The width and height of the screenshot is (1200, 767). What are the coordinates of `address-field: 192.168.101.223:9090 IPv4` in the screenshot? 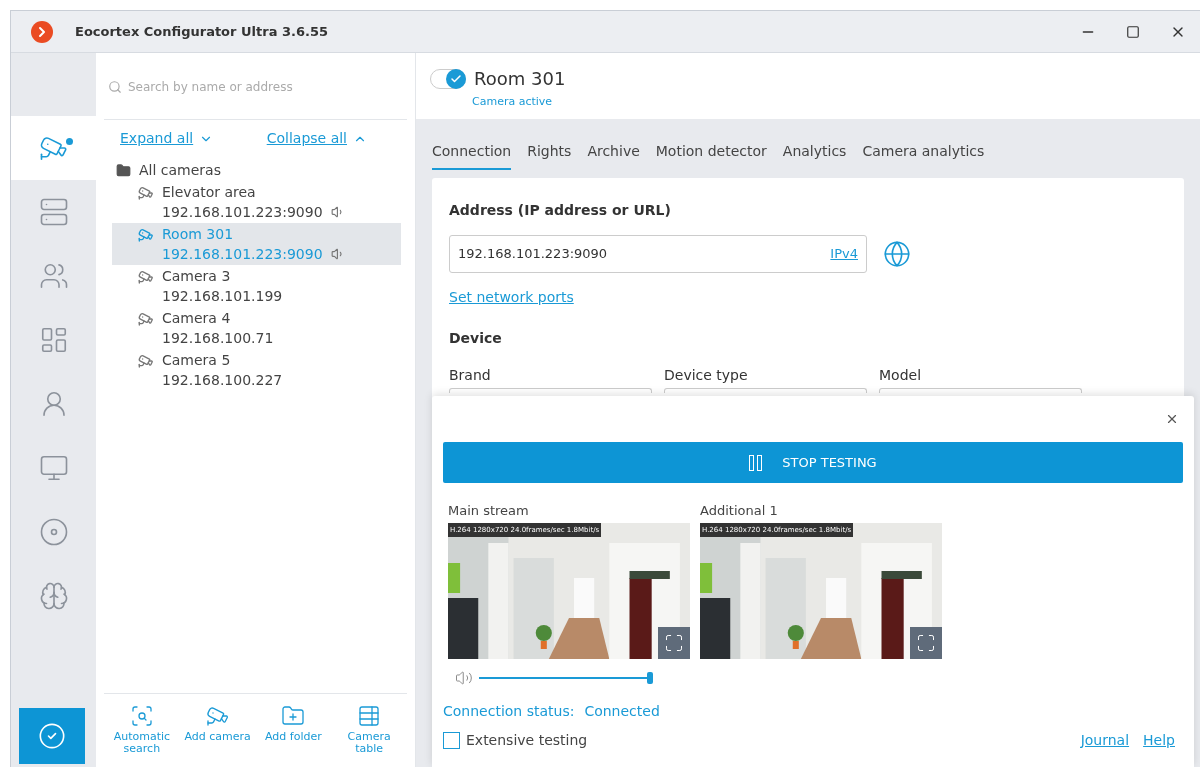 It's located at (658, 254).